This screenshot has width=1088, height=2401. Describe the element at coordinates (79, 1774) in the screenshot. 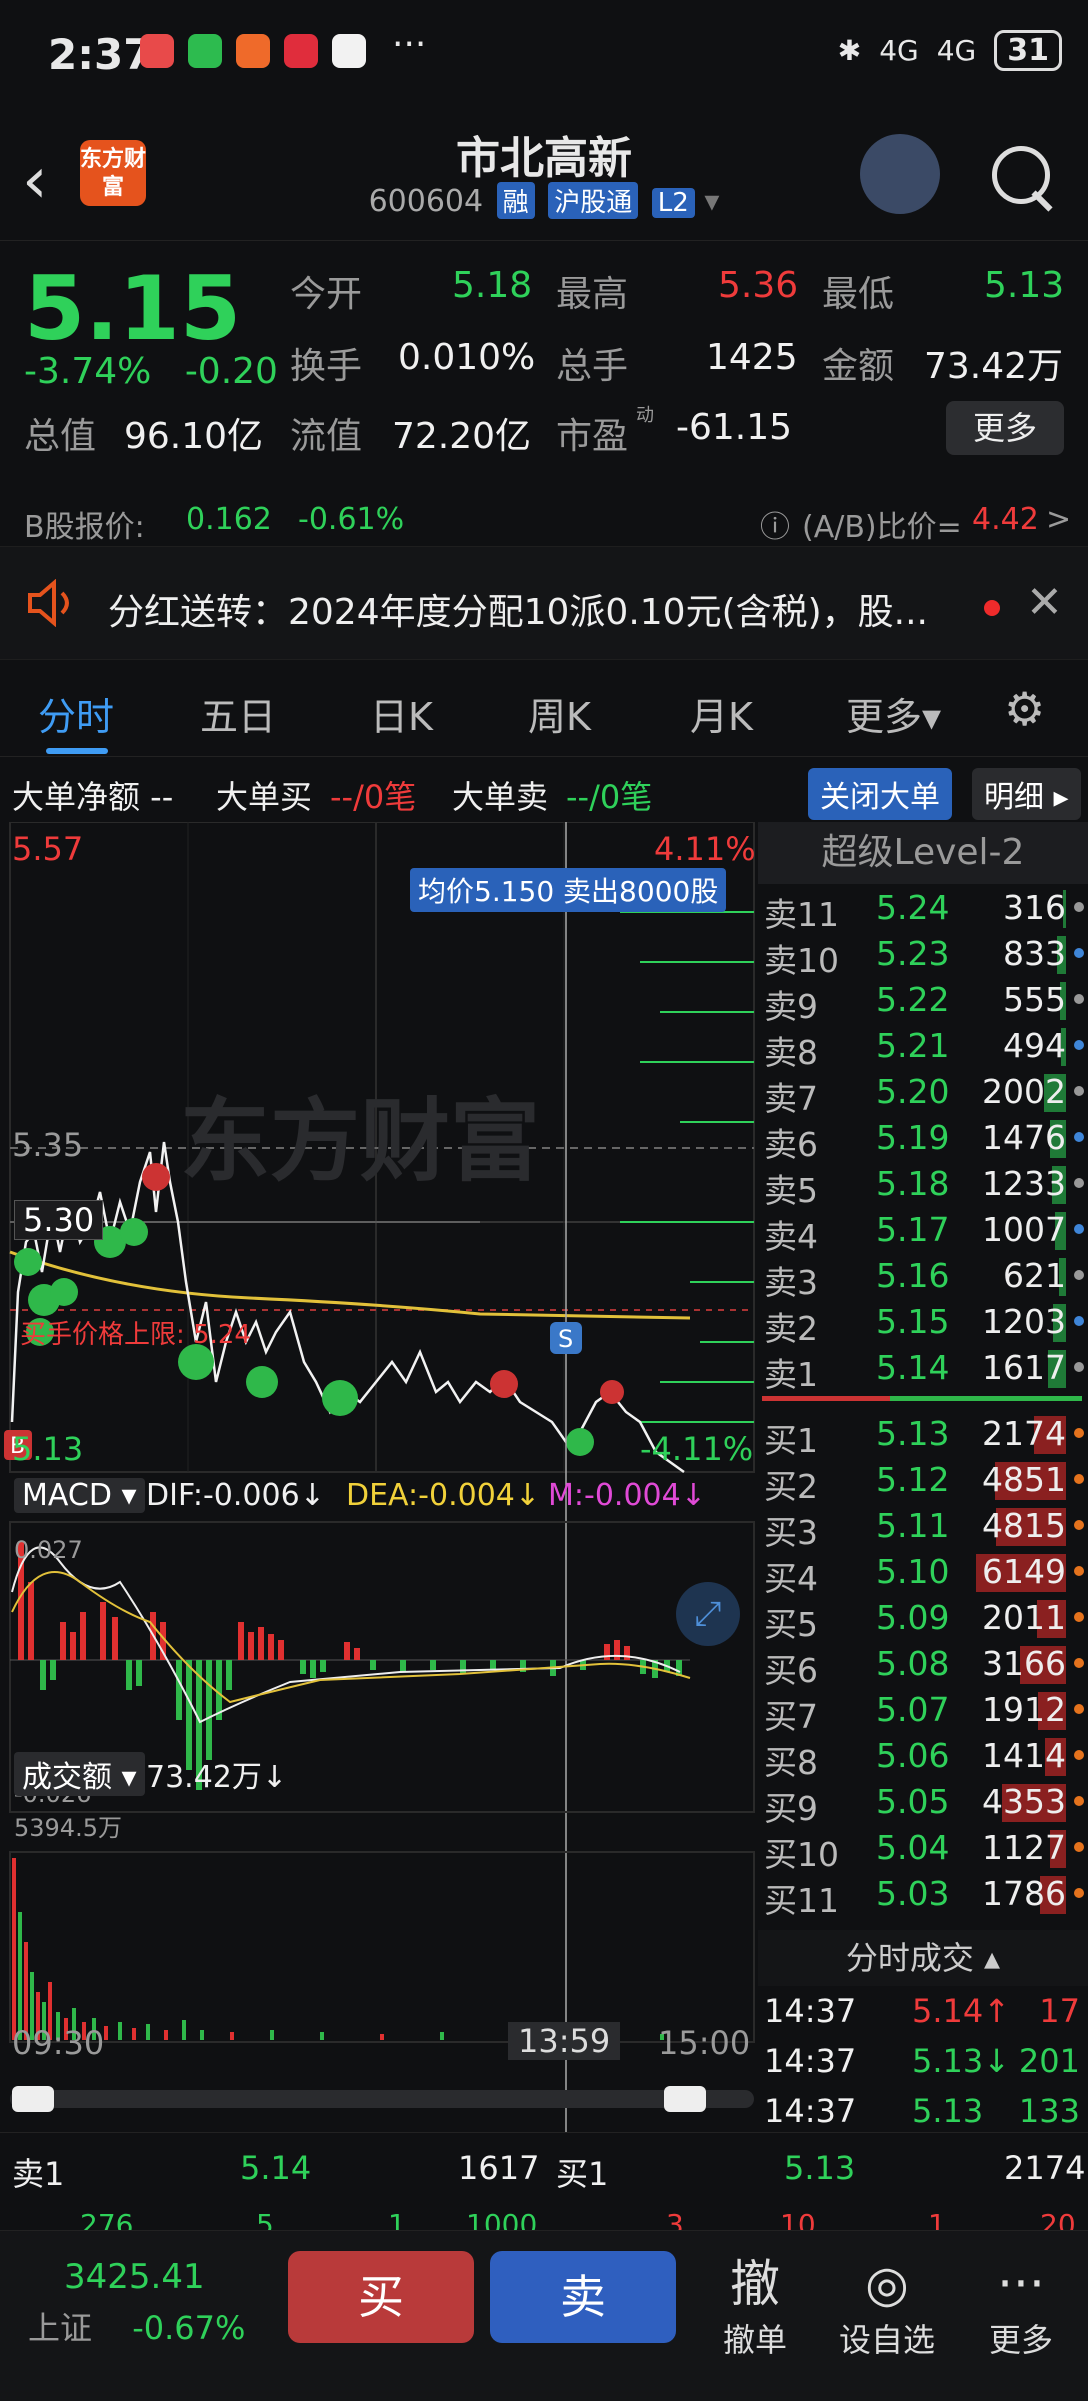

I see `volume-selector: 成交额 ▾` at that location.